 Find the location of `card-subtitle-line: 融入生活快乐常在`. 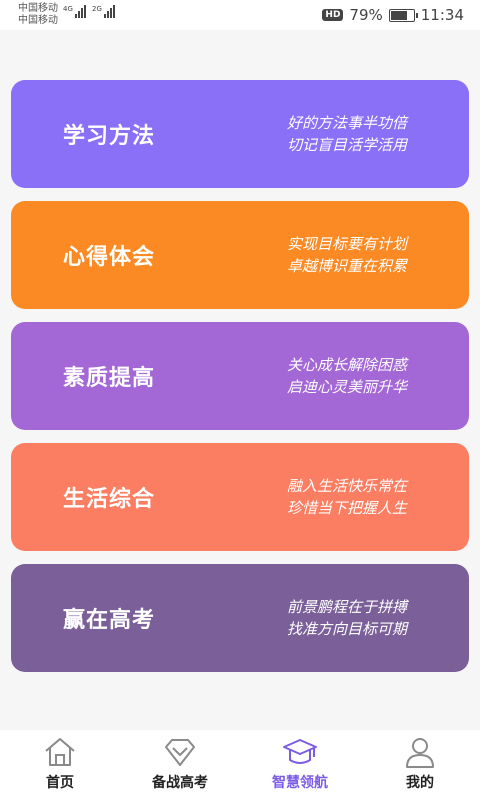

card-subtitle-line: 融入生活快乐常在 is located at coordinates (346, 486).